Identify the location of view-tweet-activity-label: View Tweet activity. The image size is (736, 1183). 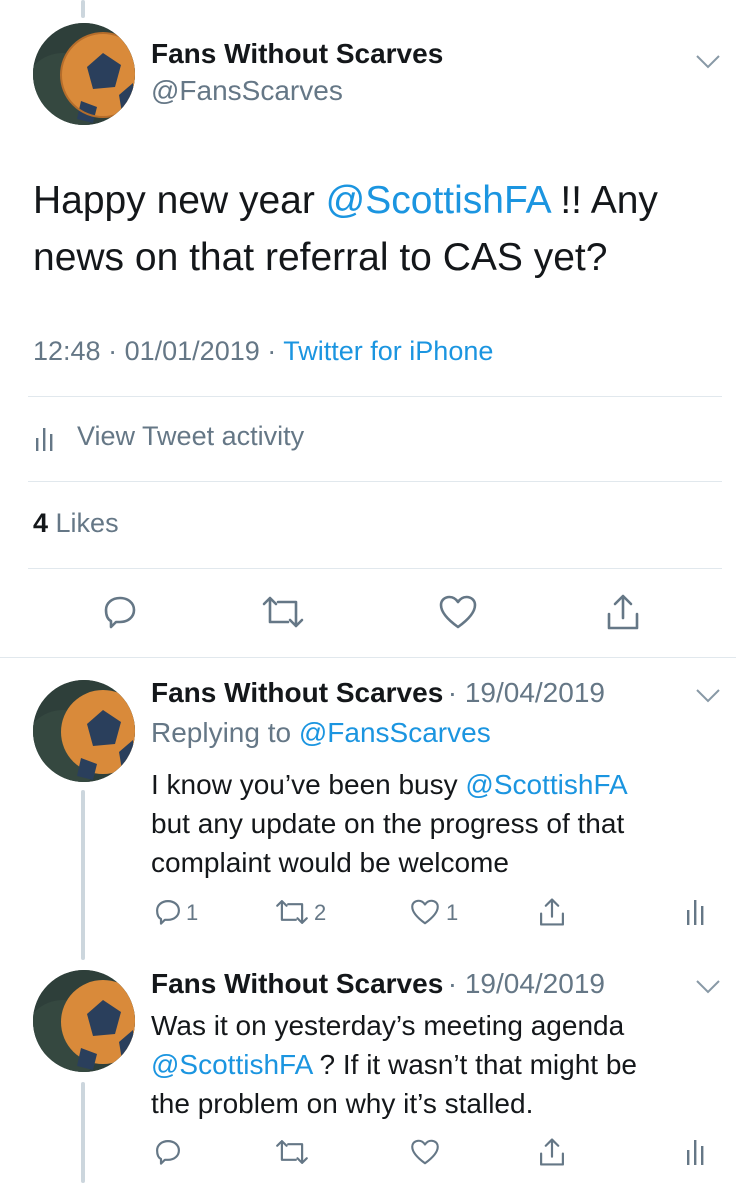
(191, 436).